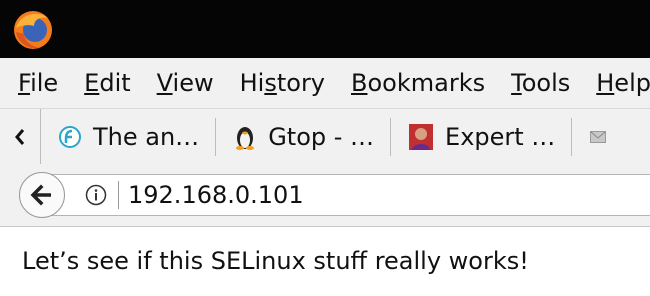 The height and width of the screenshot is (296, 650). I want to click on url-text: 192.168.0.101, so click(216, 195).